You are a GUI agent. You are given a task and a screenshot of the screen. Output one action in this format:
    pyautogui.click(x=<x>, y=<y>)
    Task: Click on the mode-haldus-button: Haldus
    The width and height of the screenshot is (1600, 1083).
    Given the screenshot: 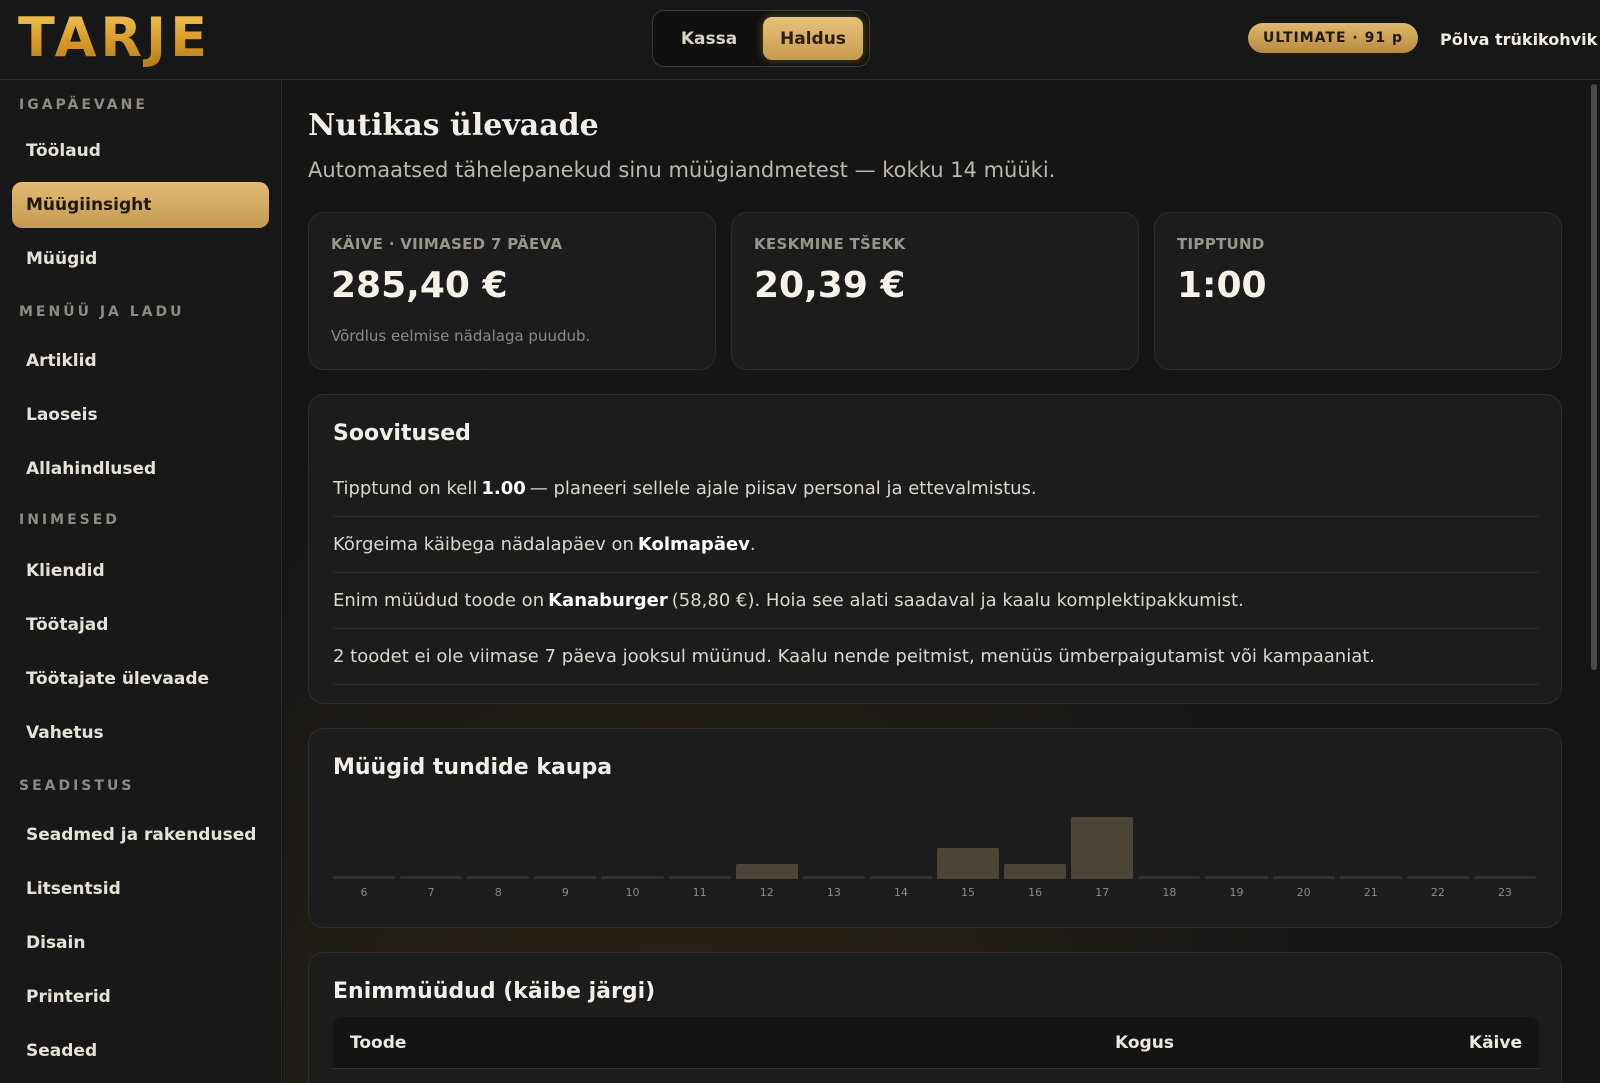 What is the action you would take?
    pyautogui.click(x=813, y=38)
    